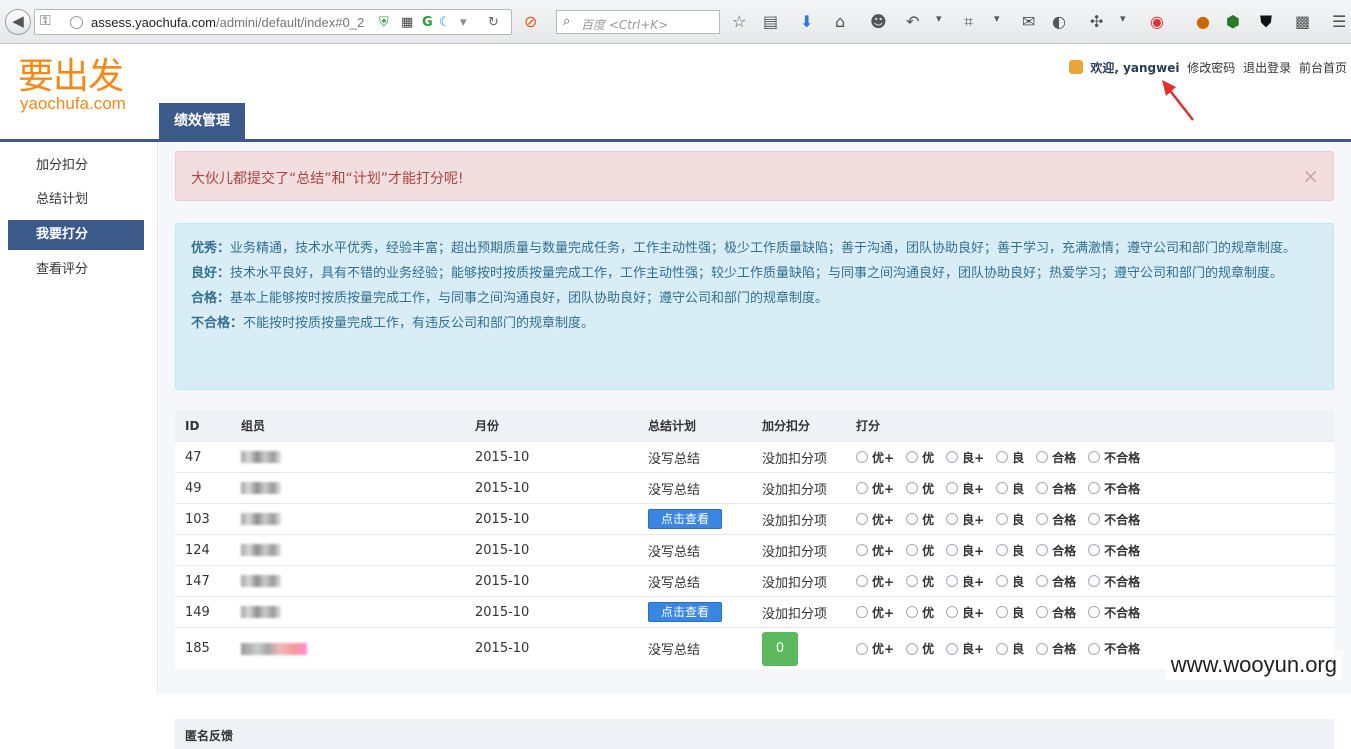  Describe the element at coordinates (739, 21) in the screenshot. I see `bookmark-star-icon: ☆` at that location.